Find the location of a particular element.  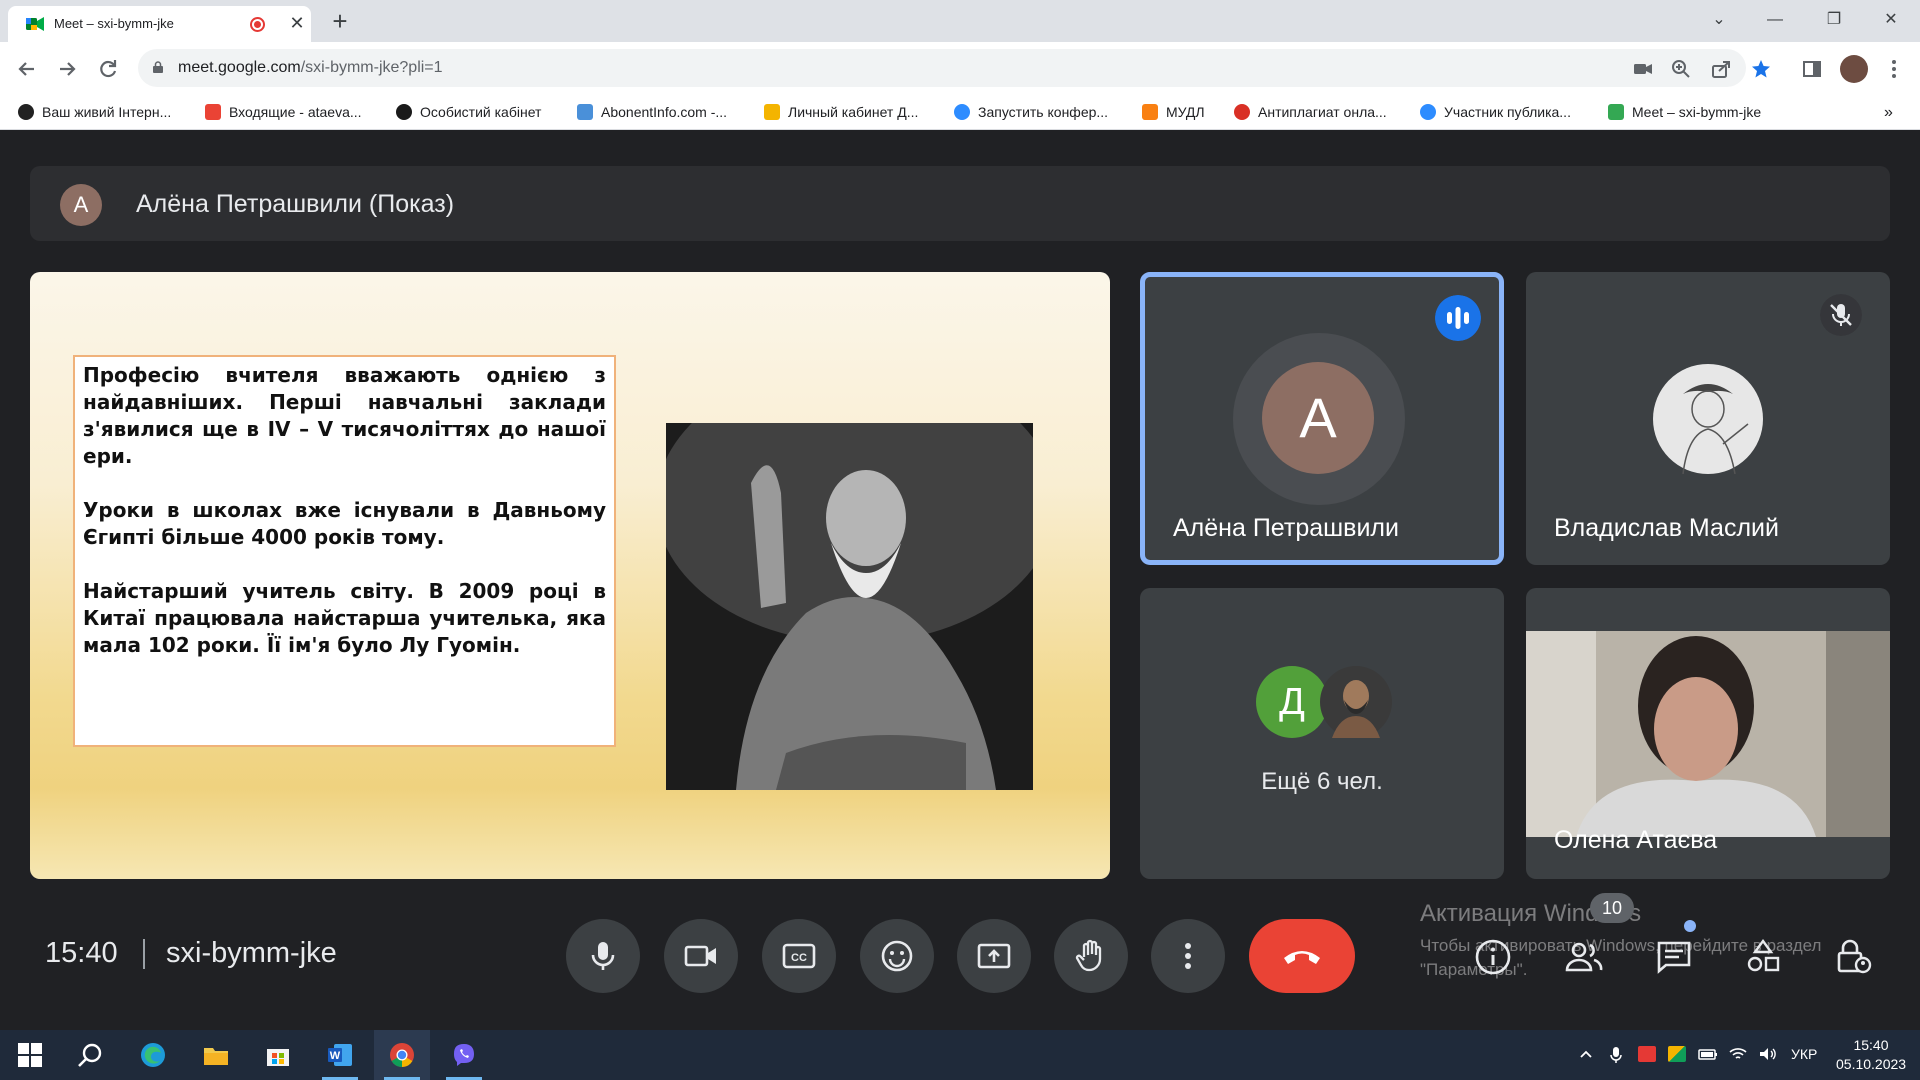

bookmark-item: Meet – sxi-bymm-jke is located at coordinates (1684, 112).